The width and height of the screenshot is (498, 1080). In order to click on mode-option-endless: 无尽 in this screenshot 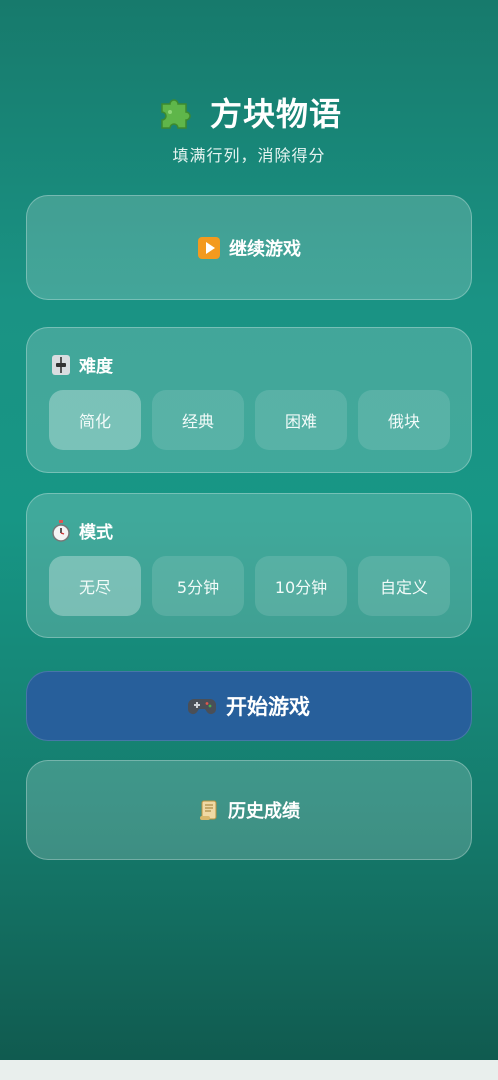, I will do `click(95, 586)`.